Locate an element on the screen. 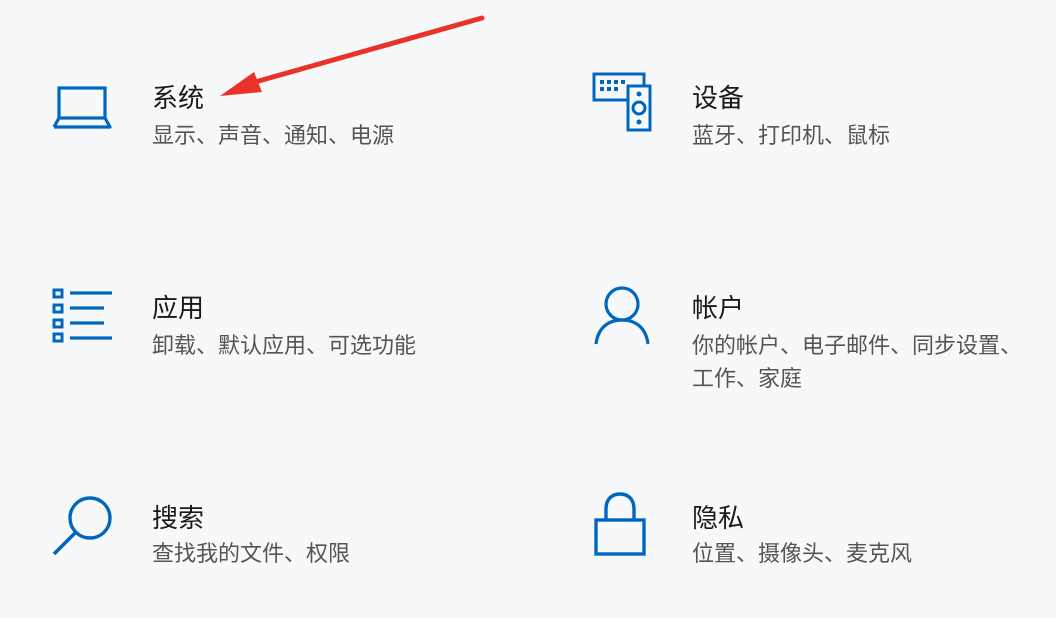 The image size is (1056, 618). settings-tile-devices: 设备 蓝牙、打印机、鼠标 is located at coordinates (824, 135).